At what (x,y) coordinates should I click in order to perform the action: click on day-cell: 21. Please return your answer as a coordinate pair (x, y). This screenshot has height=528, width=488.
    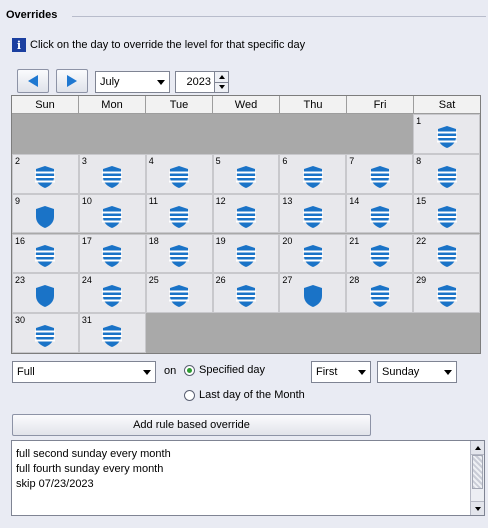
    Looking at the image, I should click on (380, 253).